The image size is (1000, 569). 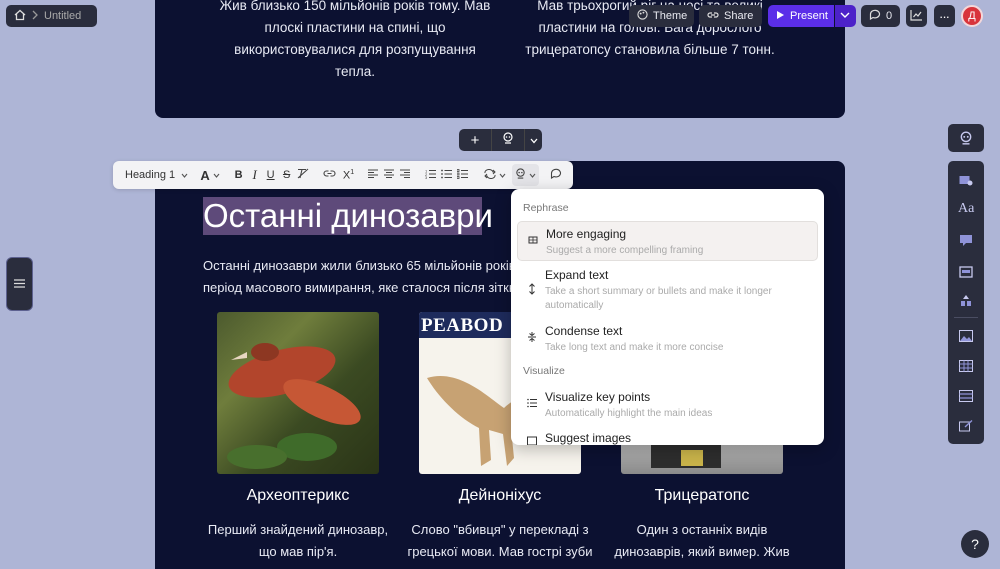 What do you see at coordinates (966, 398) in the screenshot?
I see `table-icon` at bounding box center [966, 398].